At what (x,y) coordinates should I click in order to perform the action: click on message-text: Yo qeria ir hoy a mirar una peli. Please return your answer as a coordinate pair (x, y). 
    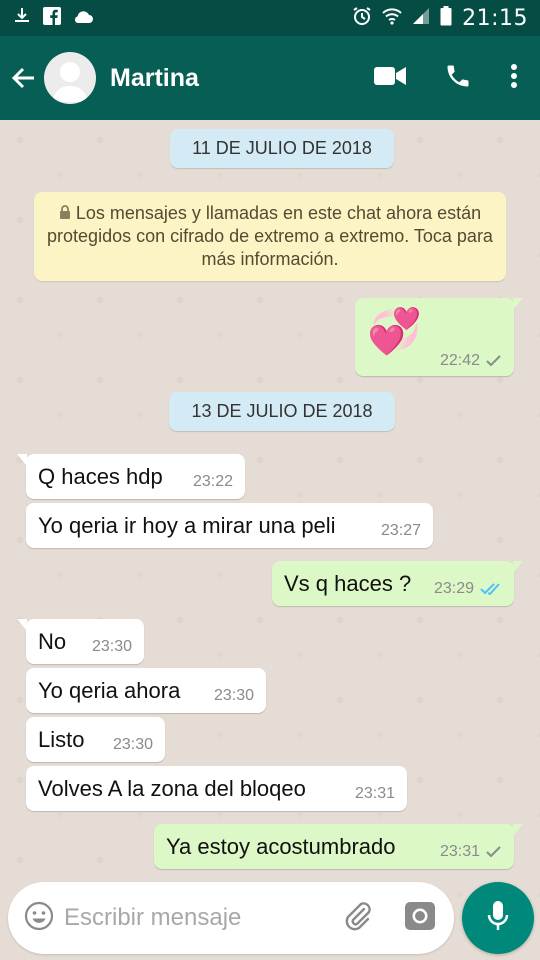
    Looking at the image, I should click on (187, 525).